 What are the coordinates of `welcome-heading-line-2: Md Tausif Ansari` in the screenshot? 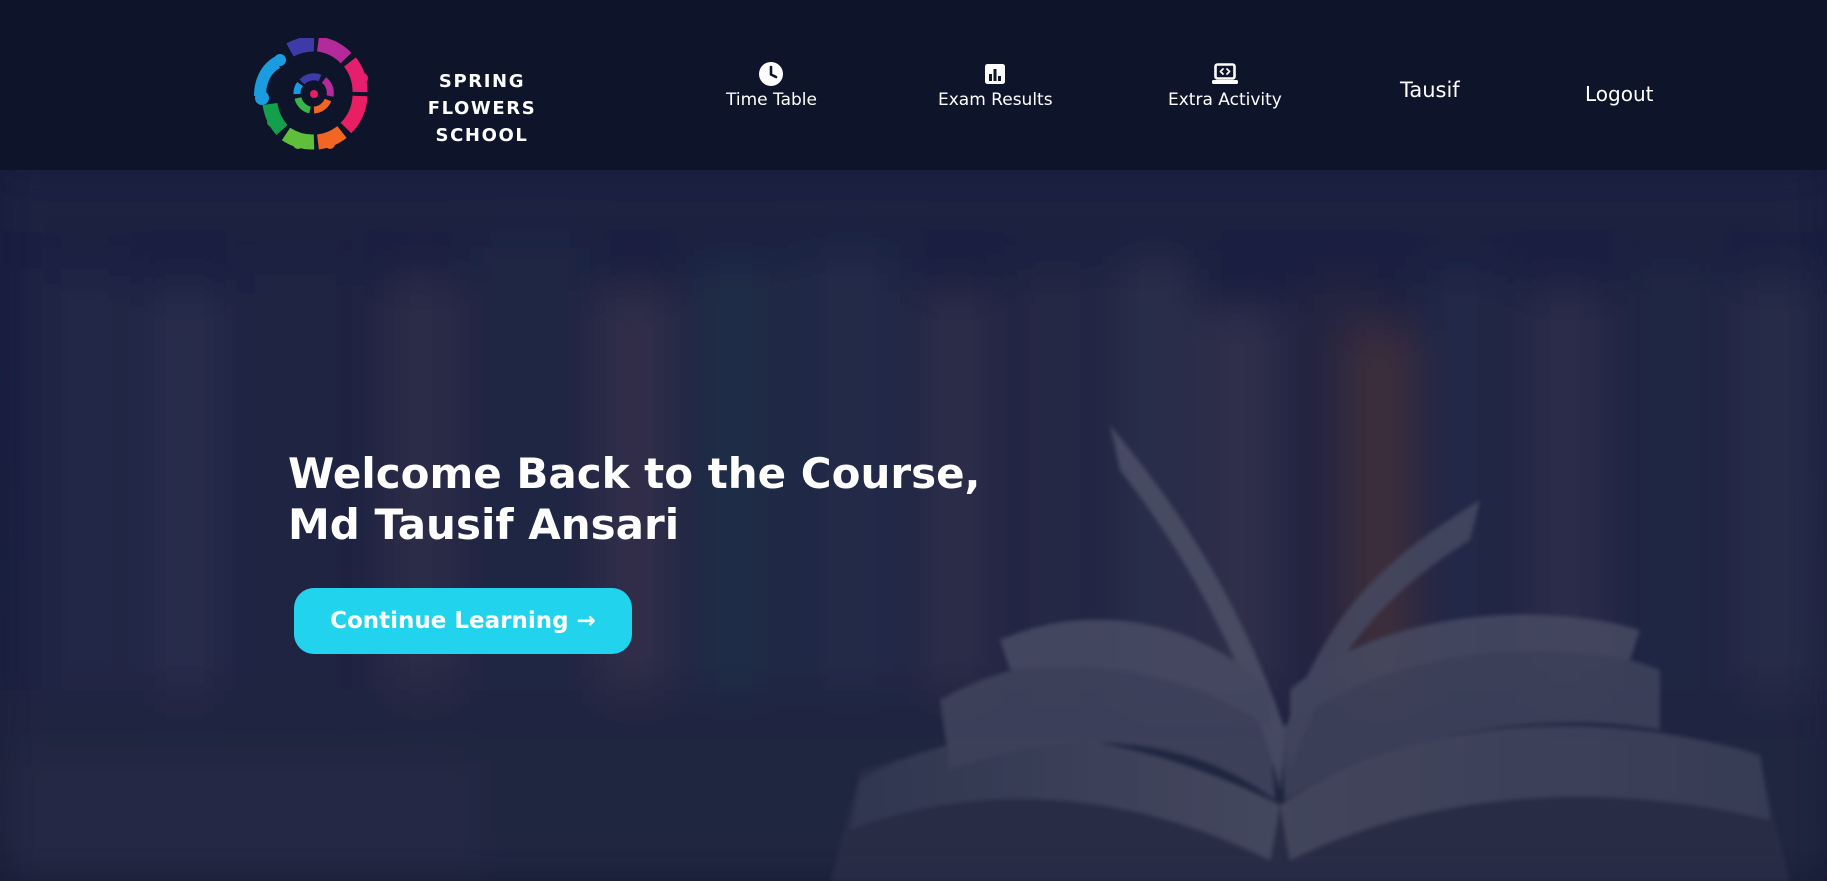 It's located at (484, 524).